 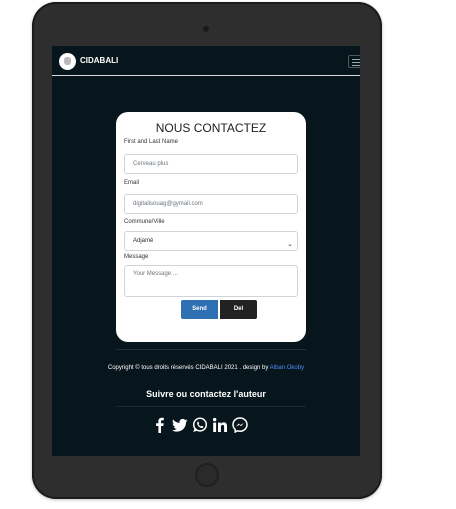 I want to click on twitter-icon, so click(x=180, y=425).